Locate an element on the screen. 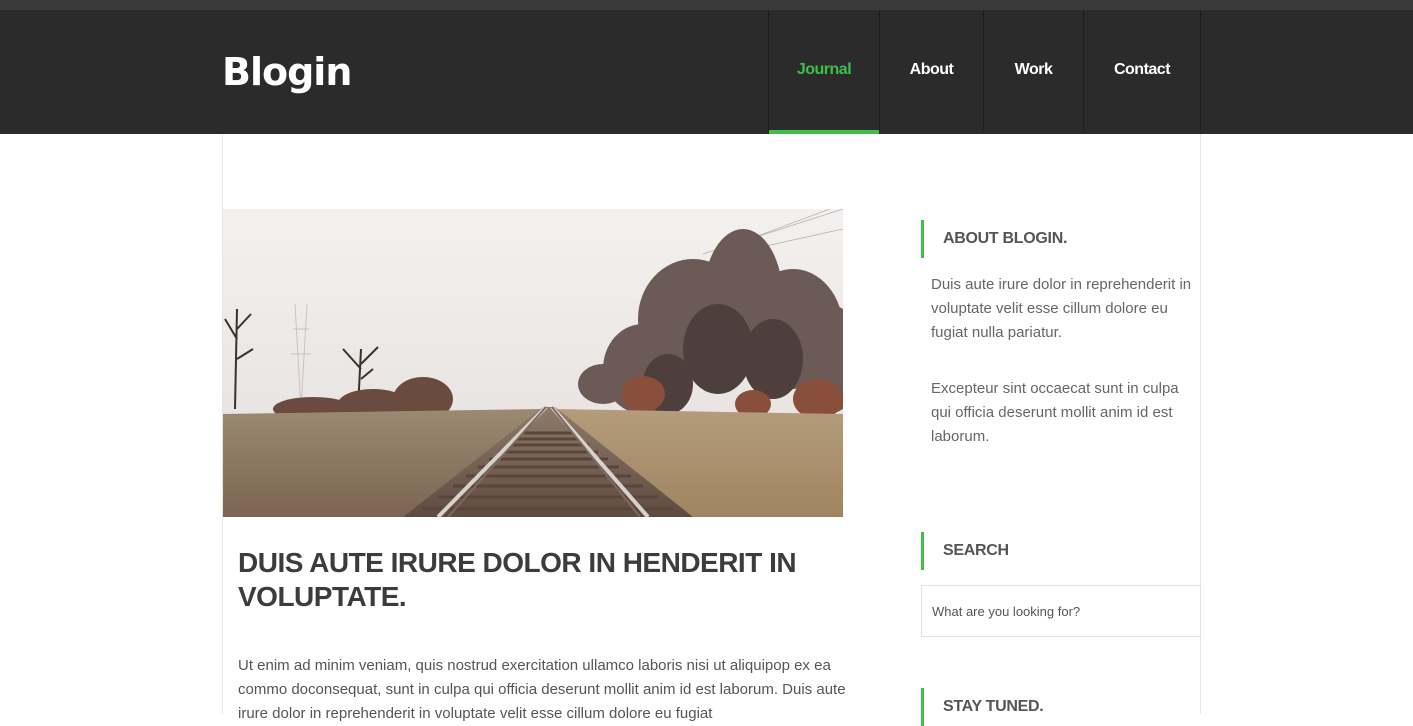 This screenshot has height=726, width=1413. top-strip is located at coordinates (706, 5).